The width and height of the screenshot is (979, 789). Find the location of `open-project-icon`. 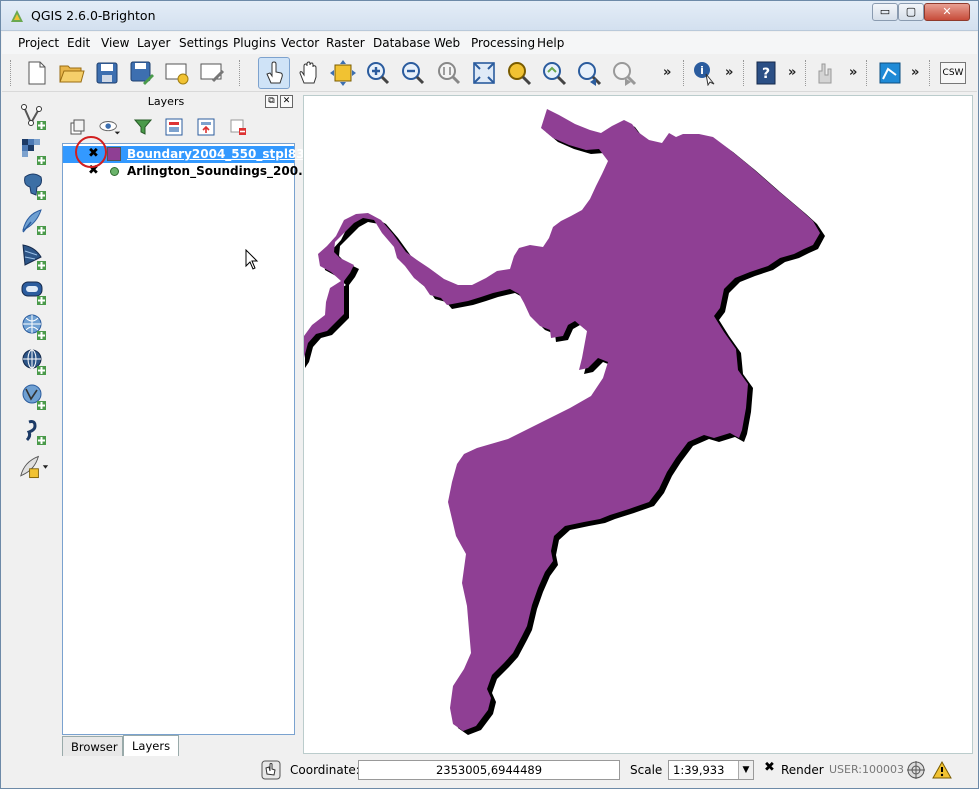

open-project-icon is located at coordinates (72, 73).